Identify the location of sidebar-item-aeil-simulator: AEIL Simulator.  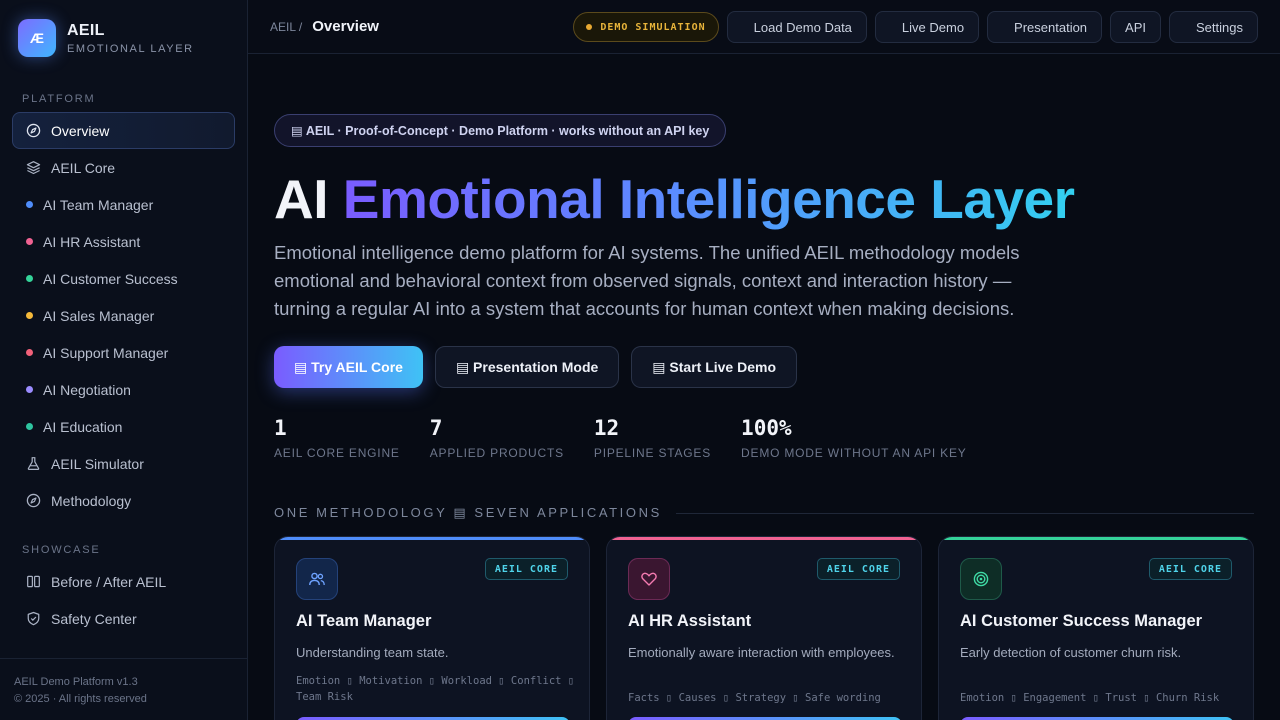
(123, 463).